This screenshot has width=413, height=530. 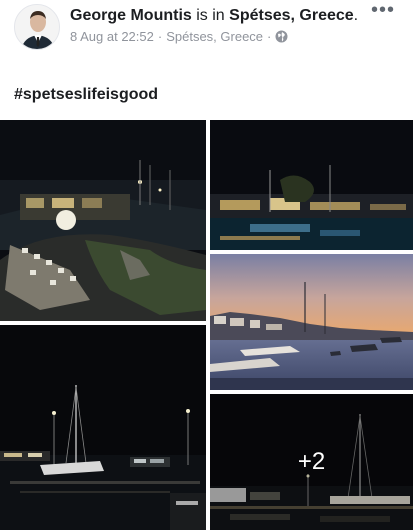 I want to click on avatar, so click(x=37, y=27).